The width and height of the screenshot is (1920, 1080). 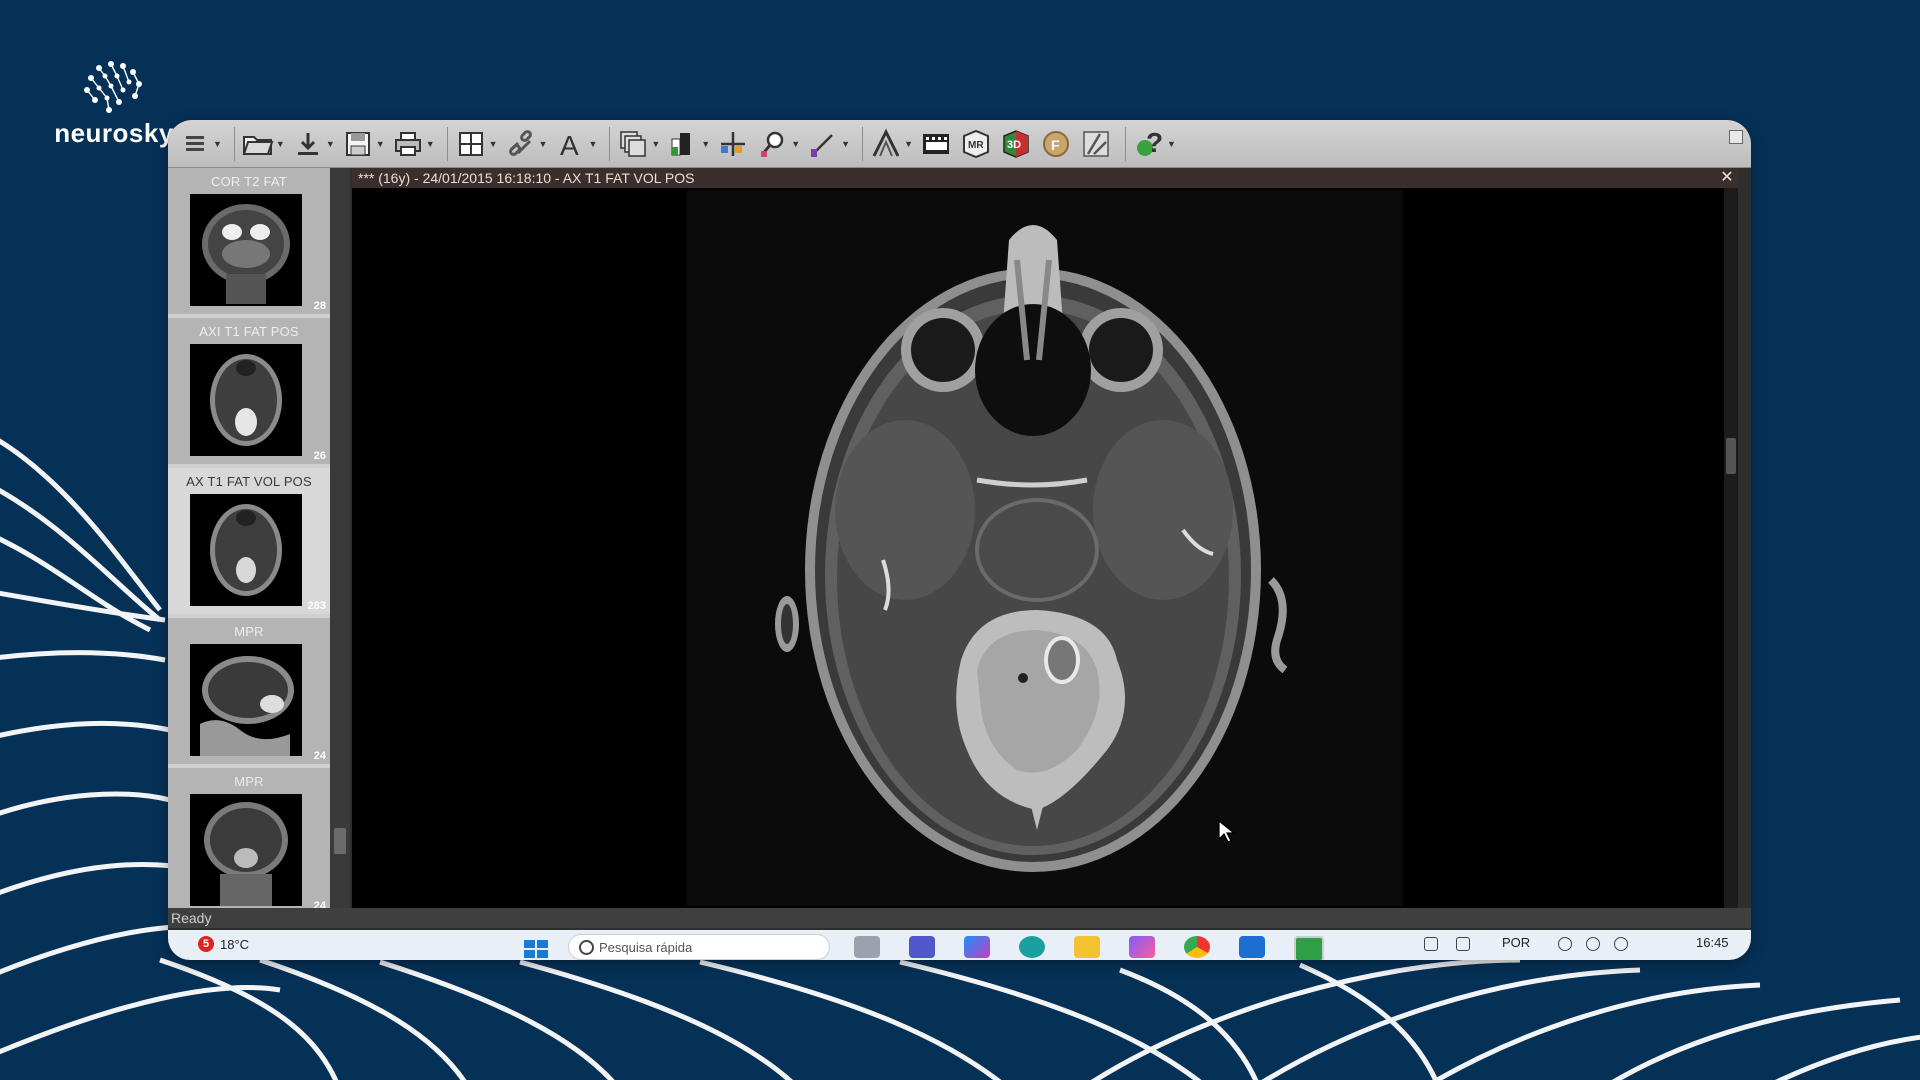 What do you see at coordinates (773, 144) in the screenshot?
I see `zoom-icon` at bounding box center [773, 144].